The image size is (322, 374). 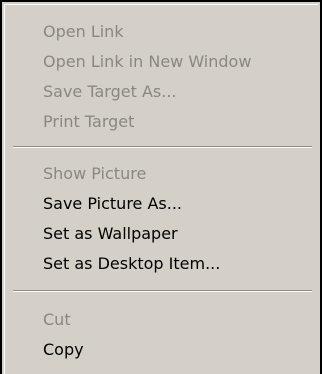 What do you see at coordinates (177, 32) in the screenshot?
I see `menu-item-open-link: Open Link` at bounding box center [177, 32].